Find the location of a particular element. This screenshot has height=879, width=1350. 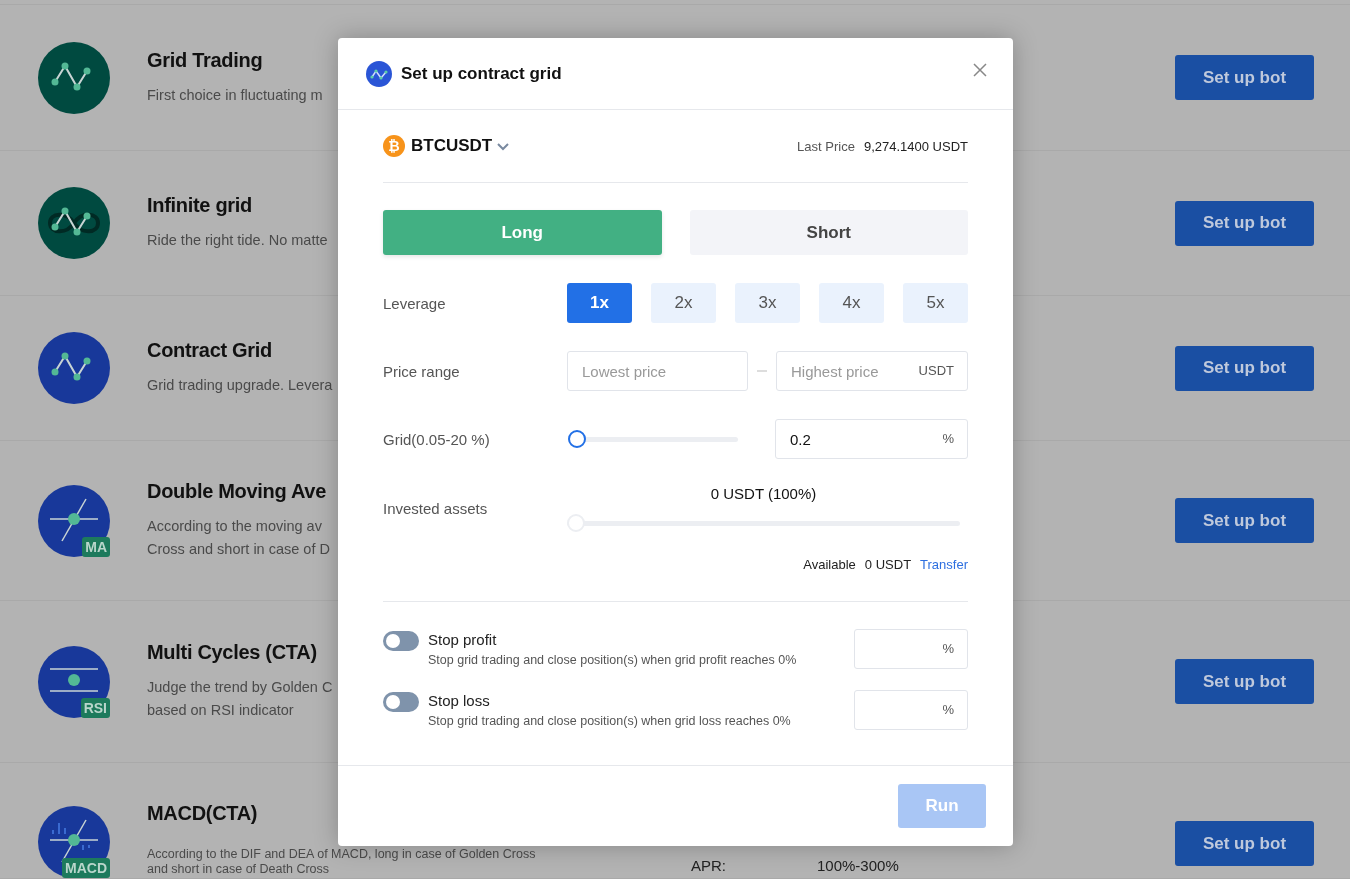

available-value: 0 USDT is located at coordinates (888, 564).